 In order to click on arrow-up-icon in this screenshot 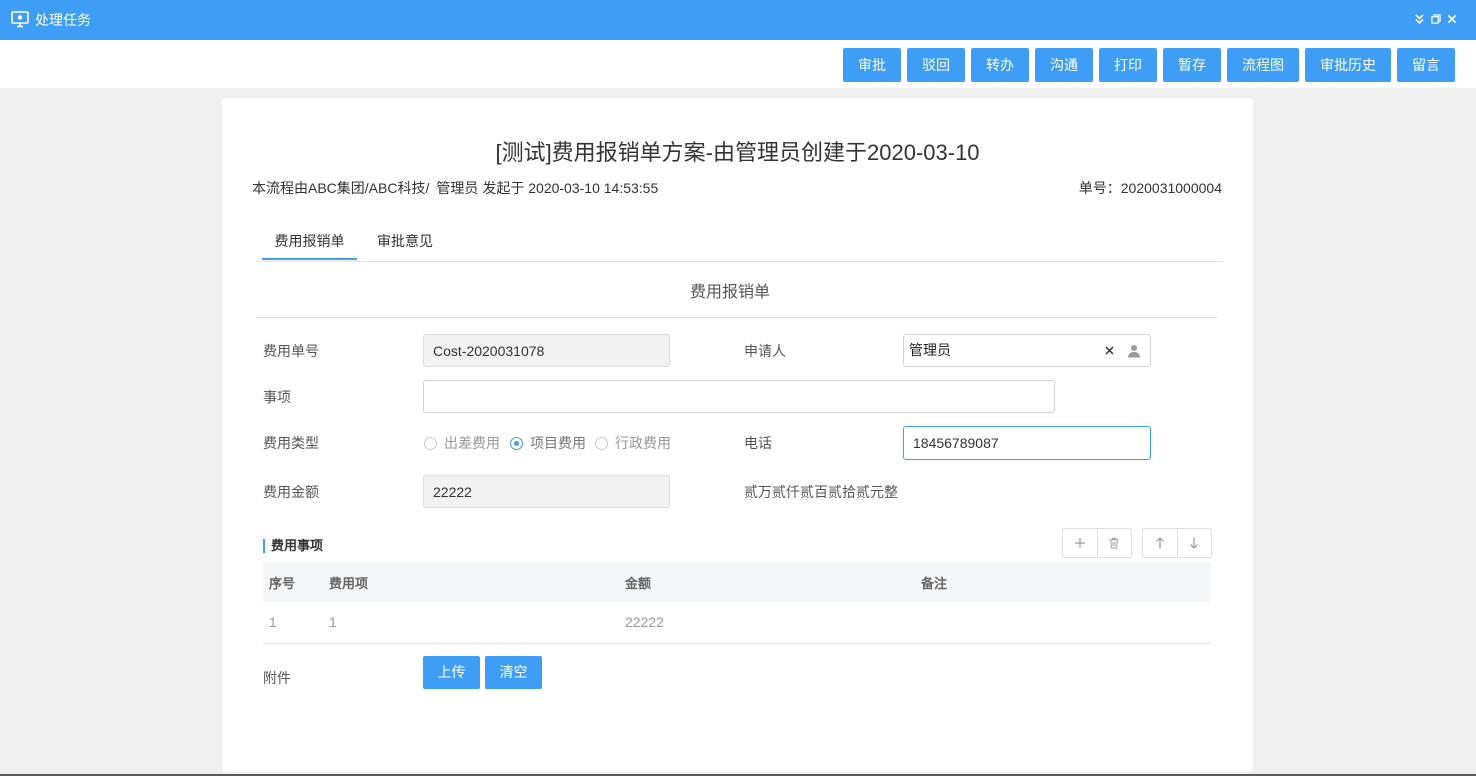, I will do `click(1160, 543)`.